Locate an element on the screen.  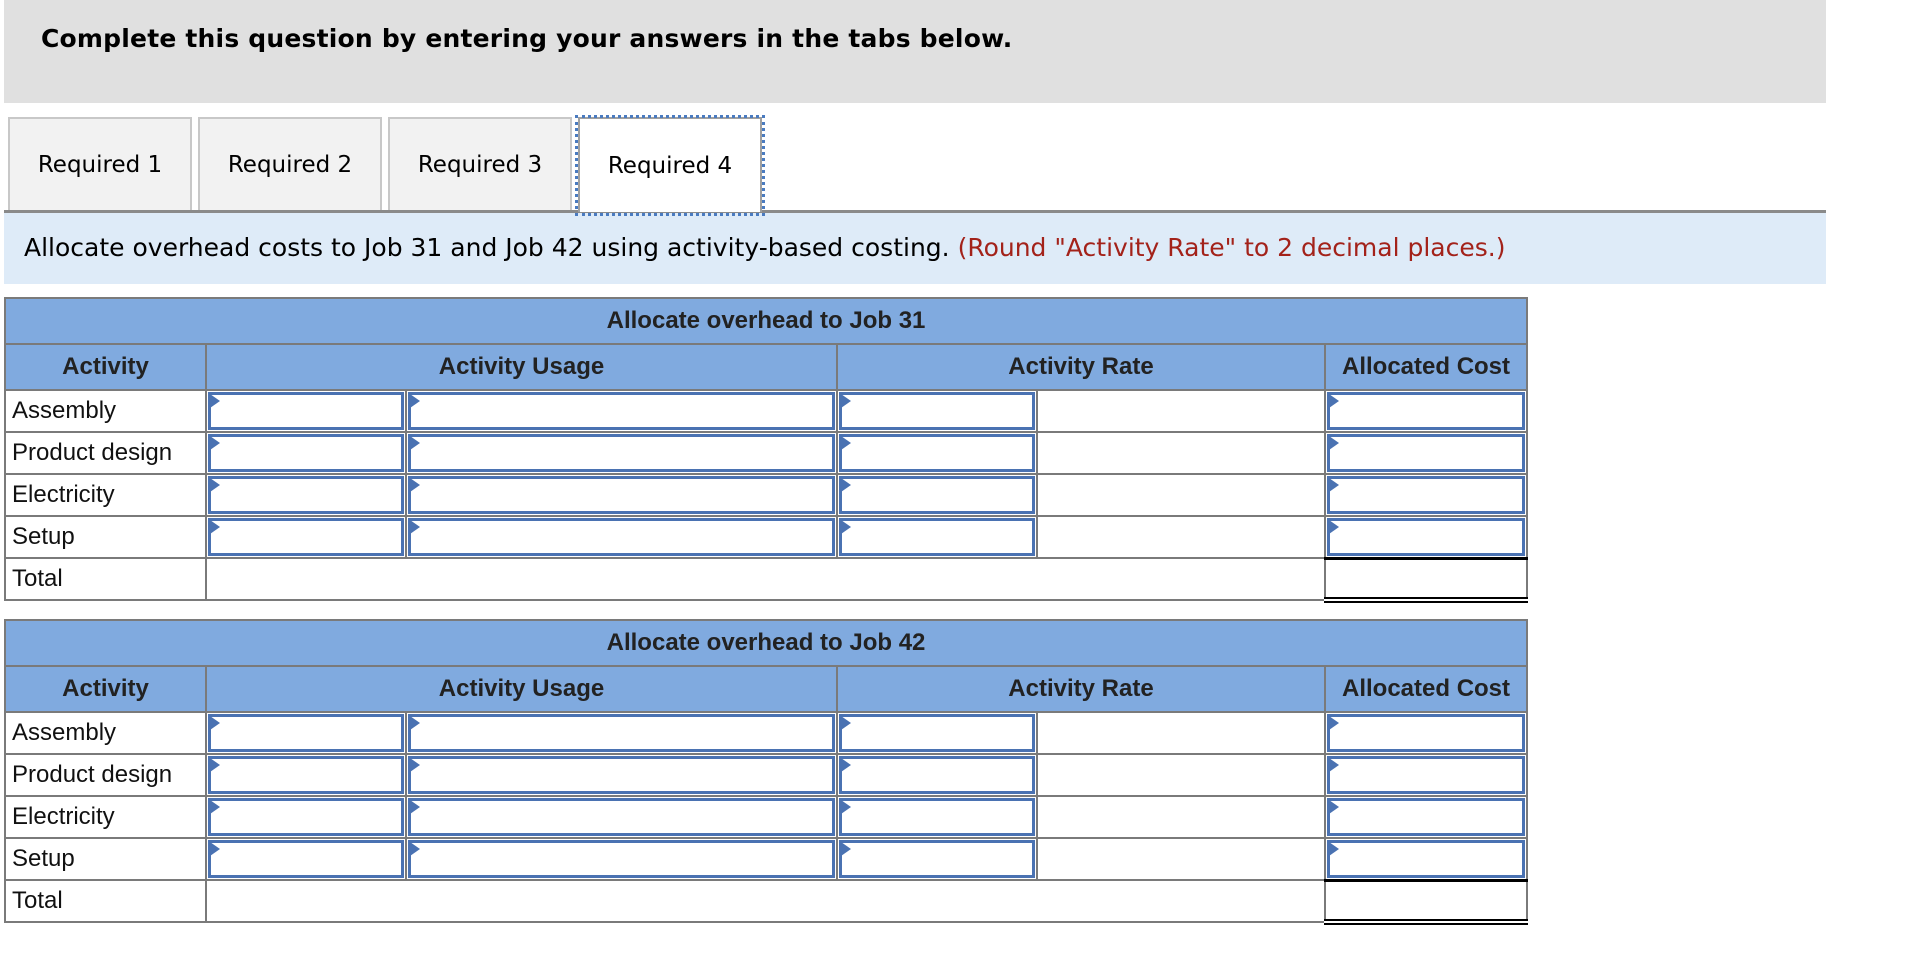
tab-required-4: Required 4 is located at coordinates (670, 165).